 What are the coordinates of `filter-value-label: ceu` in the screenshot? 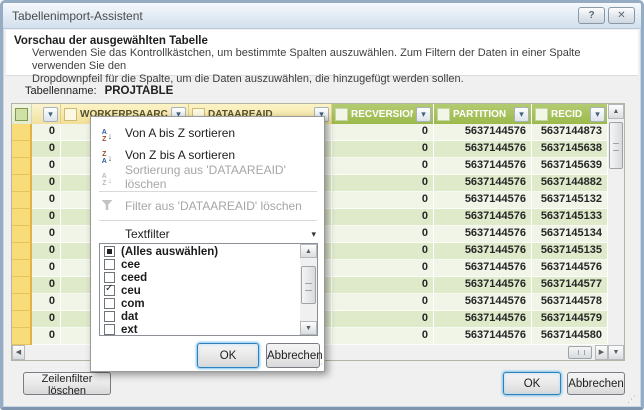 It's located at (131, 290).